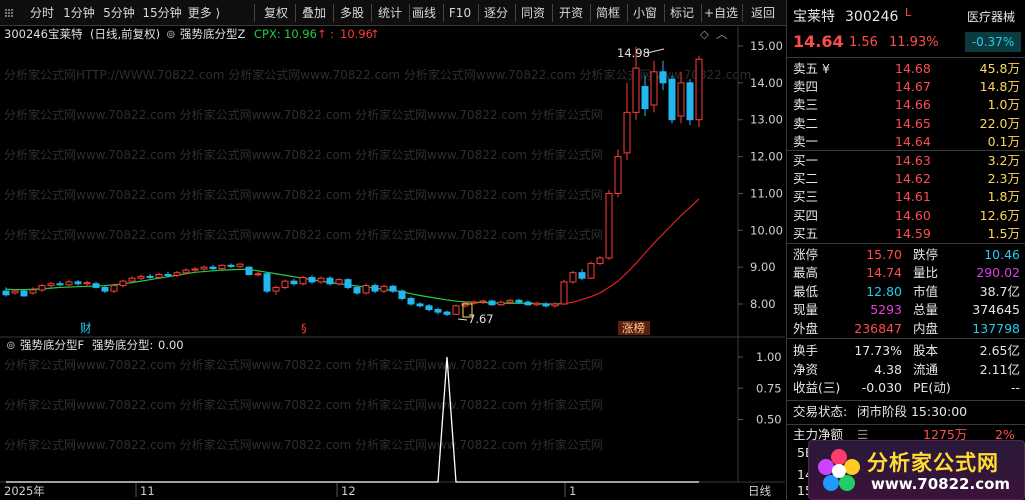 This screenshot has width=1025, height=500. What do you see at coordinates (79, 13) in the screenshot?
I see `tab-1min: 1分钟` at bounding box center [79, 13].